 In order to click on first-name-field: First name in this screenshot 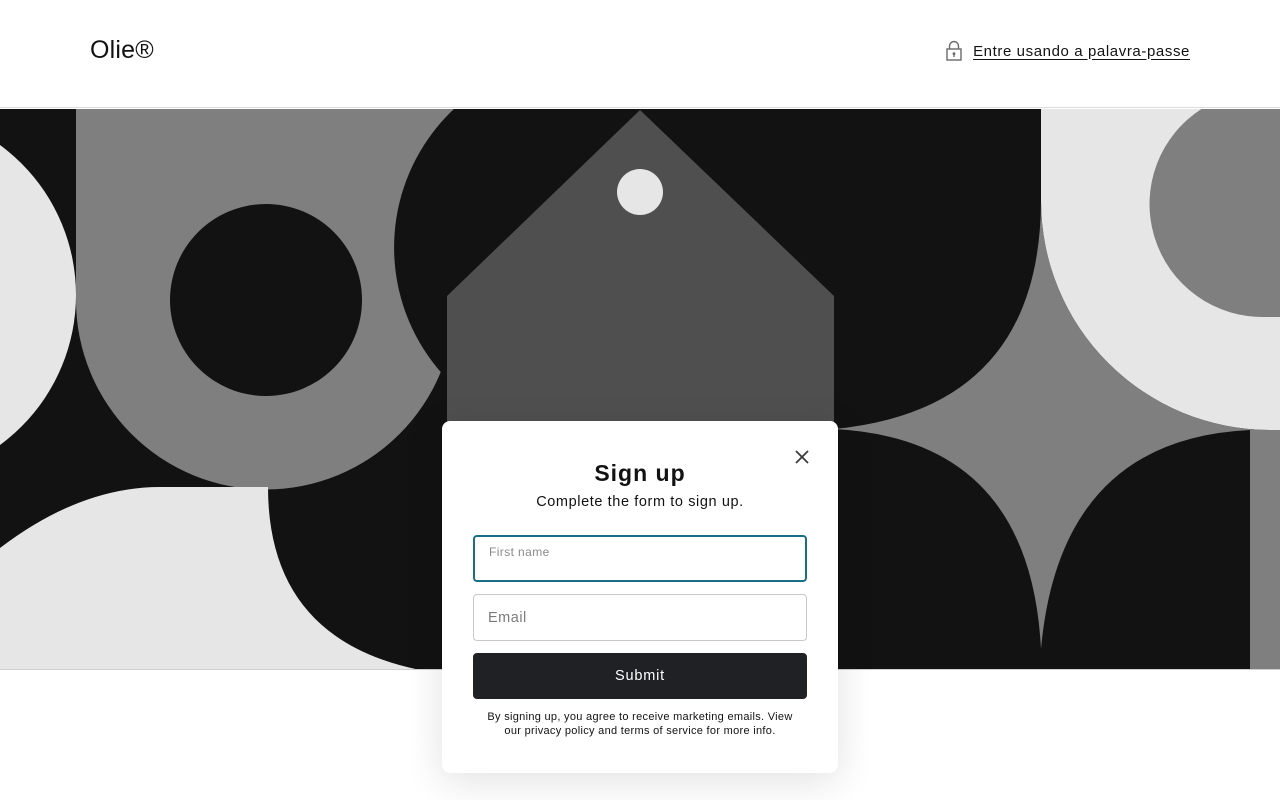, I will do `click(640, 558)`.